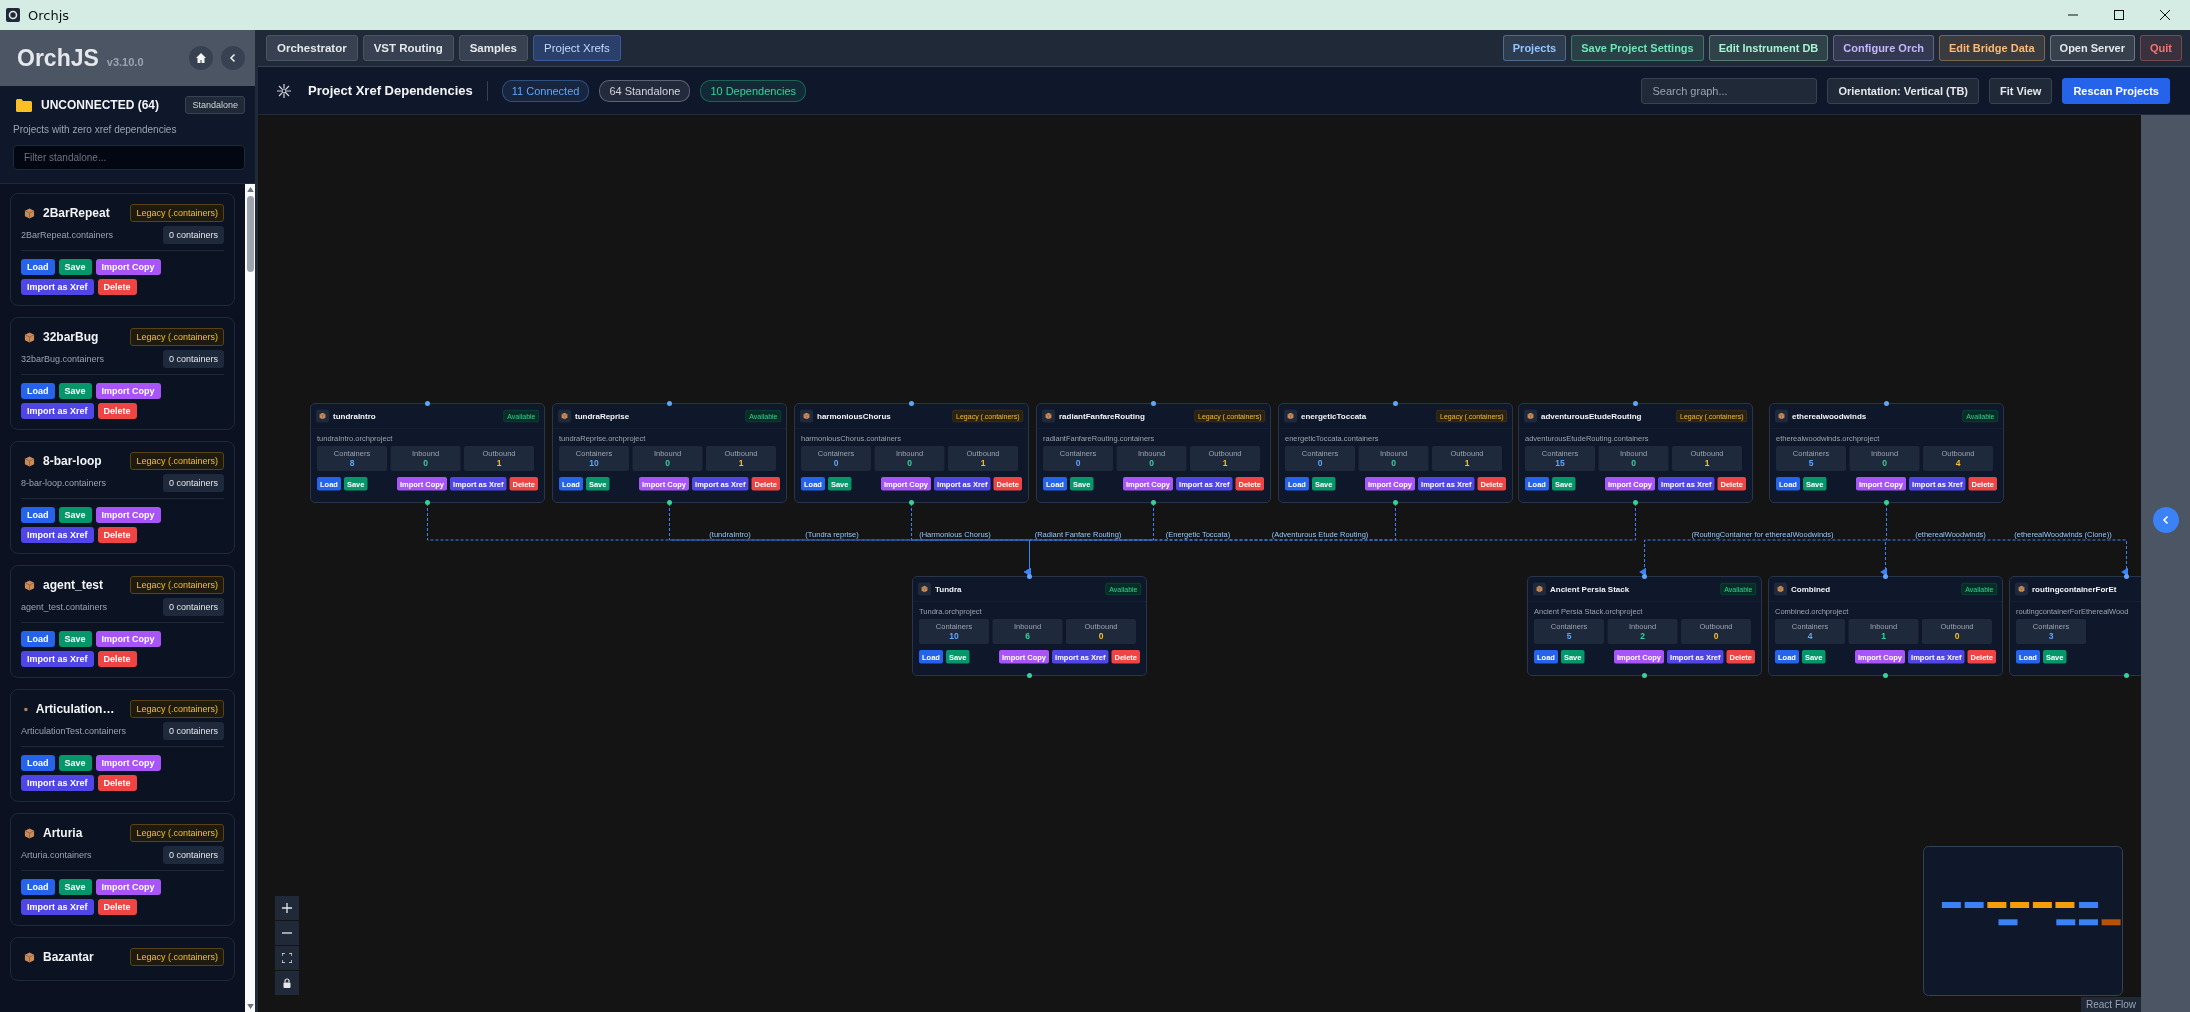 The width and height of the screenshot is (2190, 1012). I want to click on toolbar-button: Save Project Settings, so click(1637, 48).